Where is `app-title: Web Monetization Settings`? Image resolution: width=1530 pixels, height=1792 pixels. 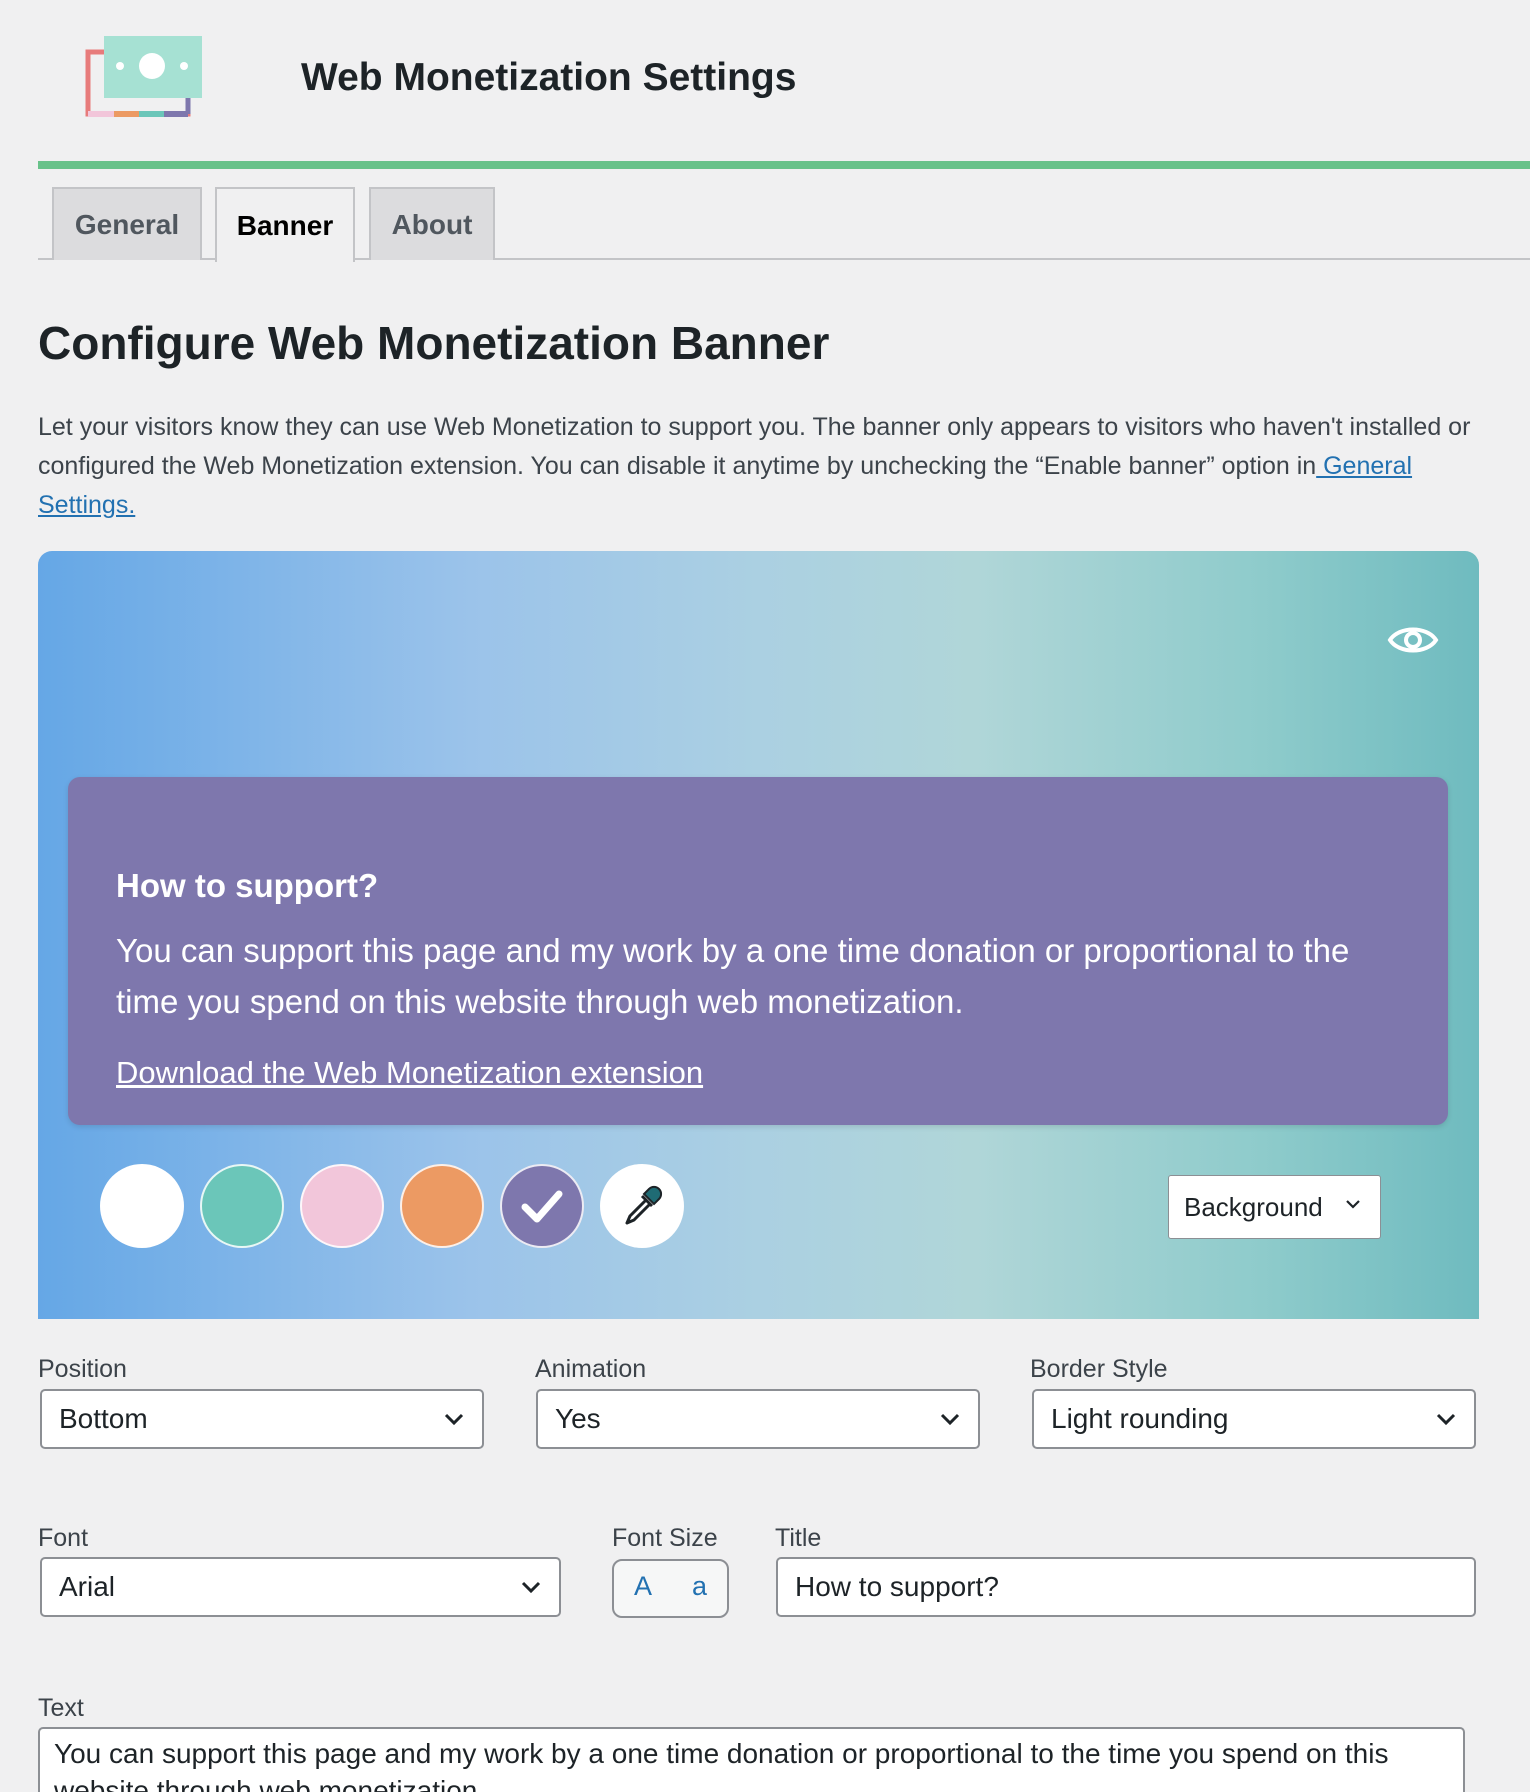 app-title: Web Monetization Settings is located at coordinates (549, 77).